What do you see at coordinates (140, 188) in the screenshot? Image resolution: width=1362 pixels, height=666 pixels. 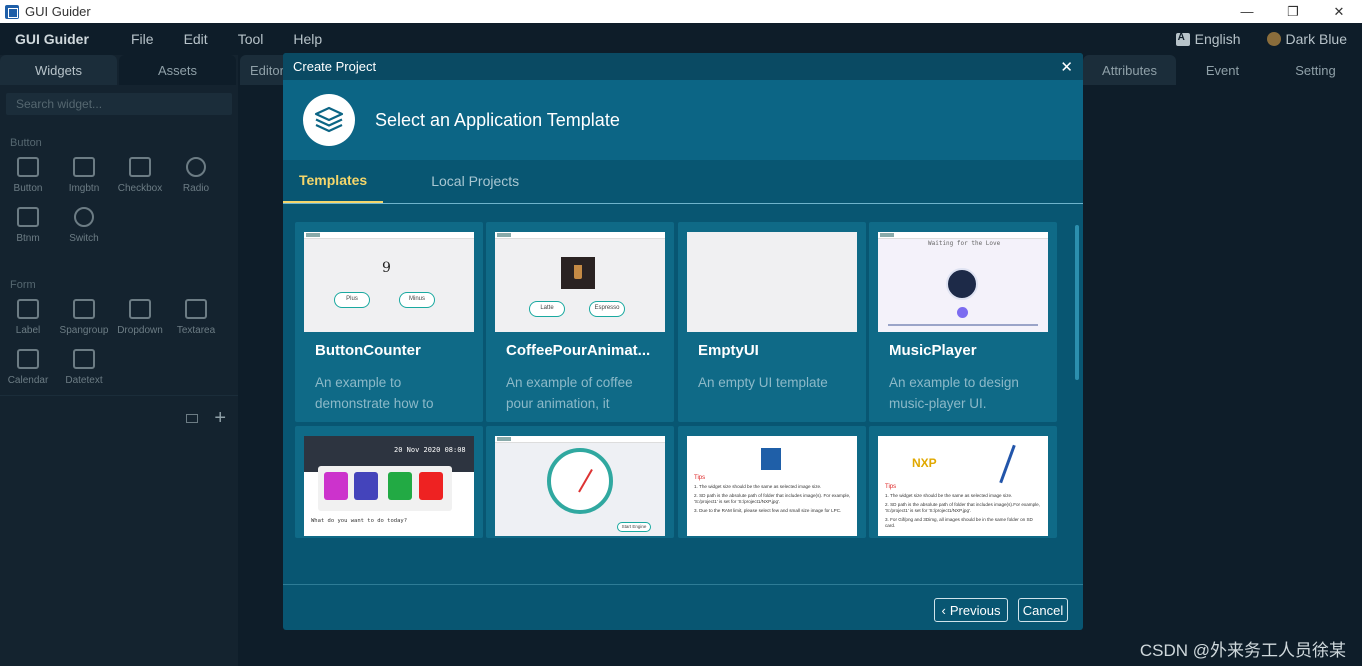 I see `widget-label: Checkbox` at bounding box center [140, 188].